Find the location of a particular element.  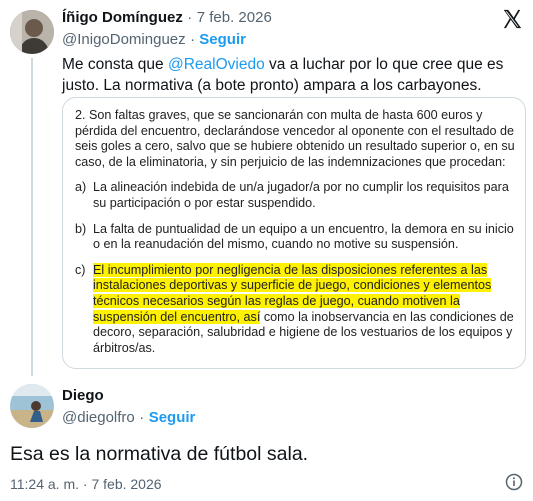

author-handle: @diegolfro is located at coordinates (98, 417).